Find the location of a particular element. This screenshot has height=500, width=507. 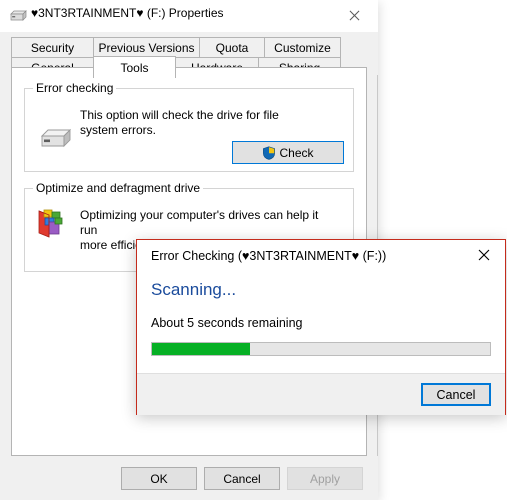

cancel-button: Cancel is located at coordinates (242, 478).